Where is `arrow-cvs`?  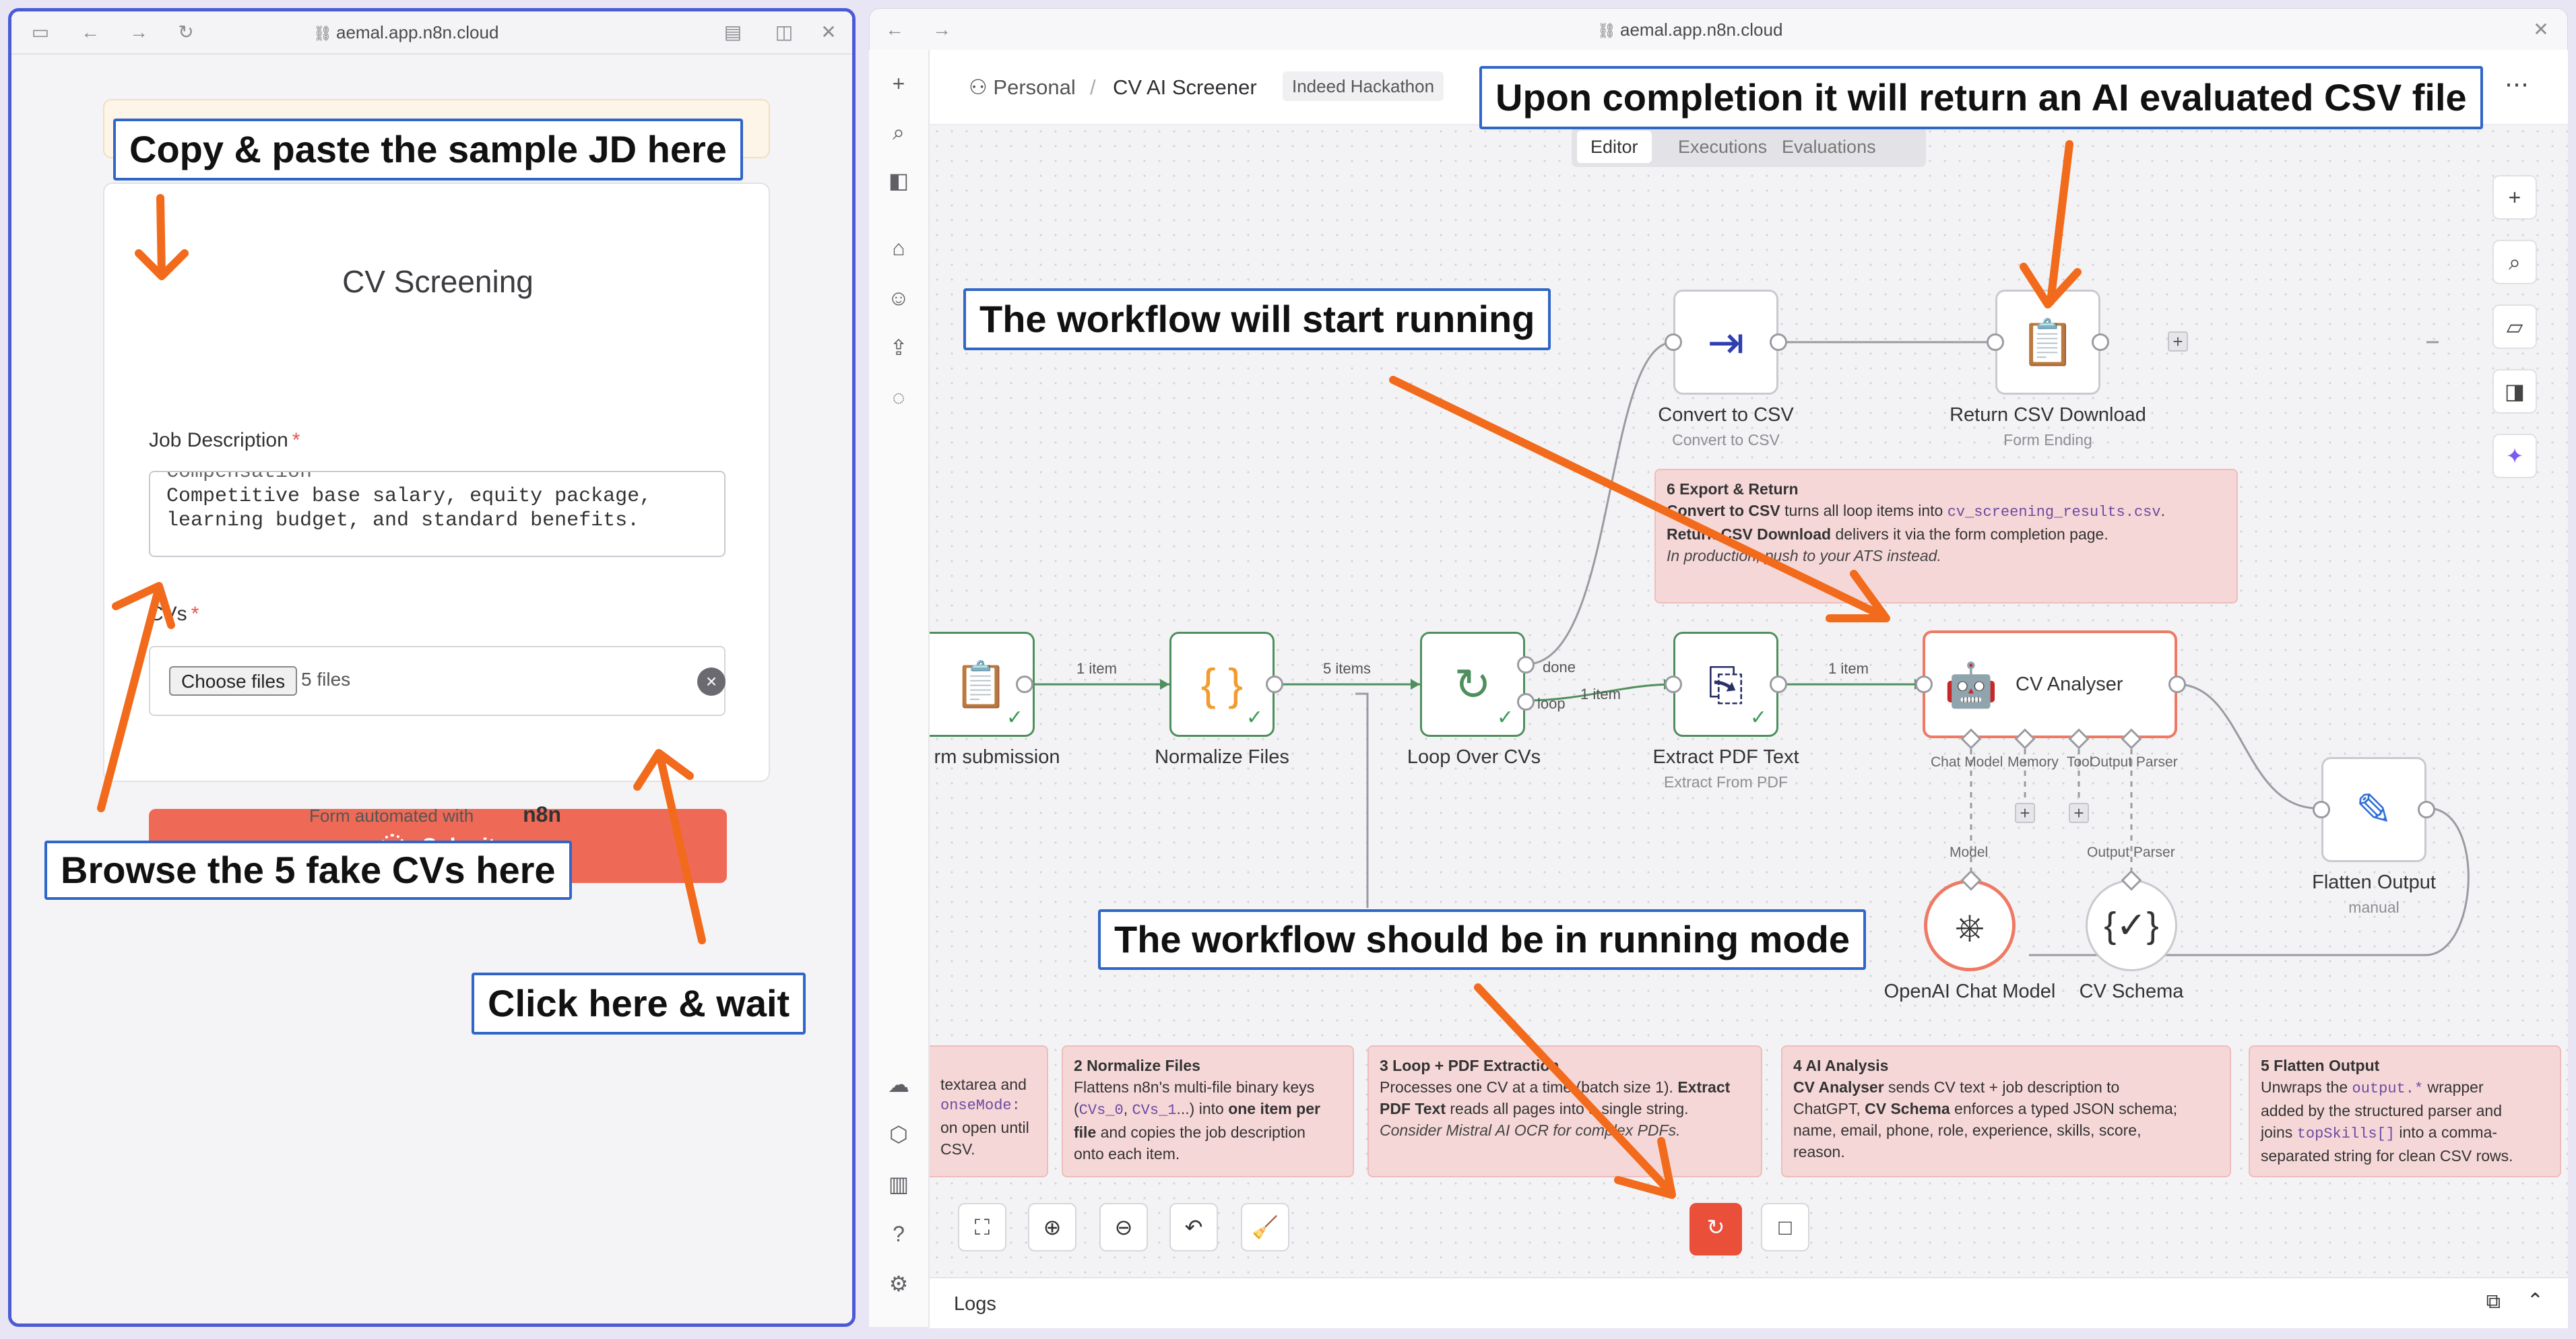
arrow-cvs is located at coordinates (130, 697).